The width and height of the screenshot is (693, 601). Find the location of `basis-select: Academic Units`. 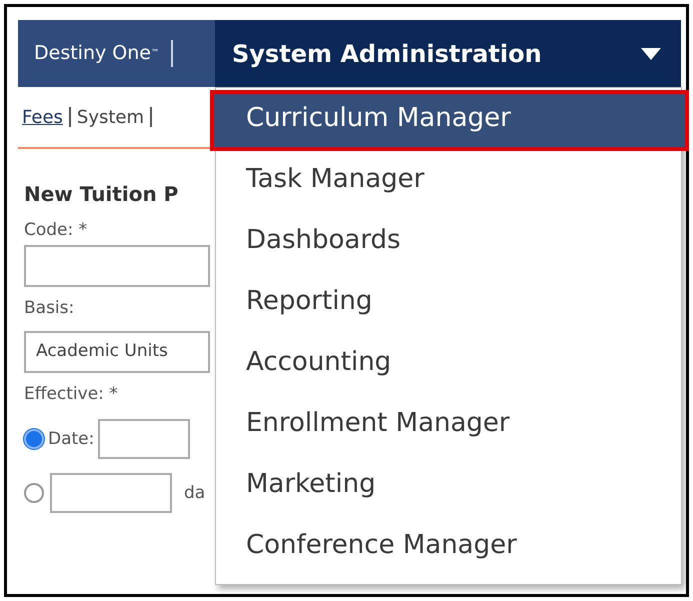

basis-select: Academic Units is located at coordinates (117, 352).